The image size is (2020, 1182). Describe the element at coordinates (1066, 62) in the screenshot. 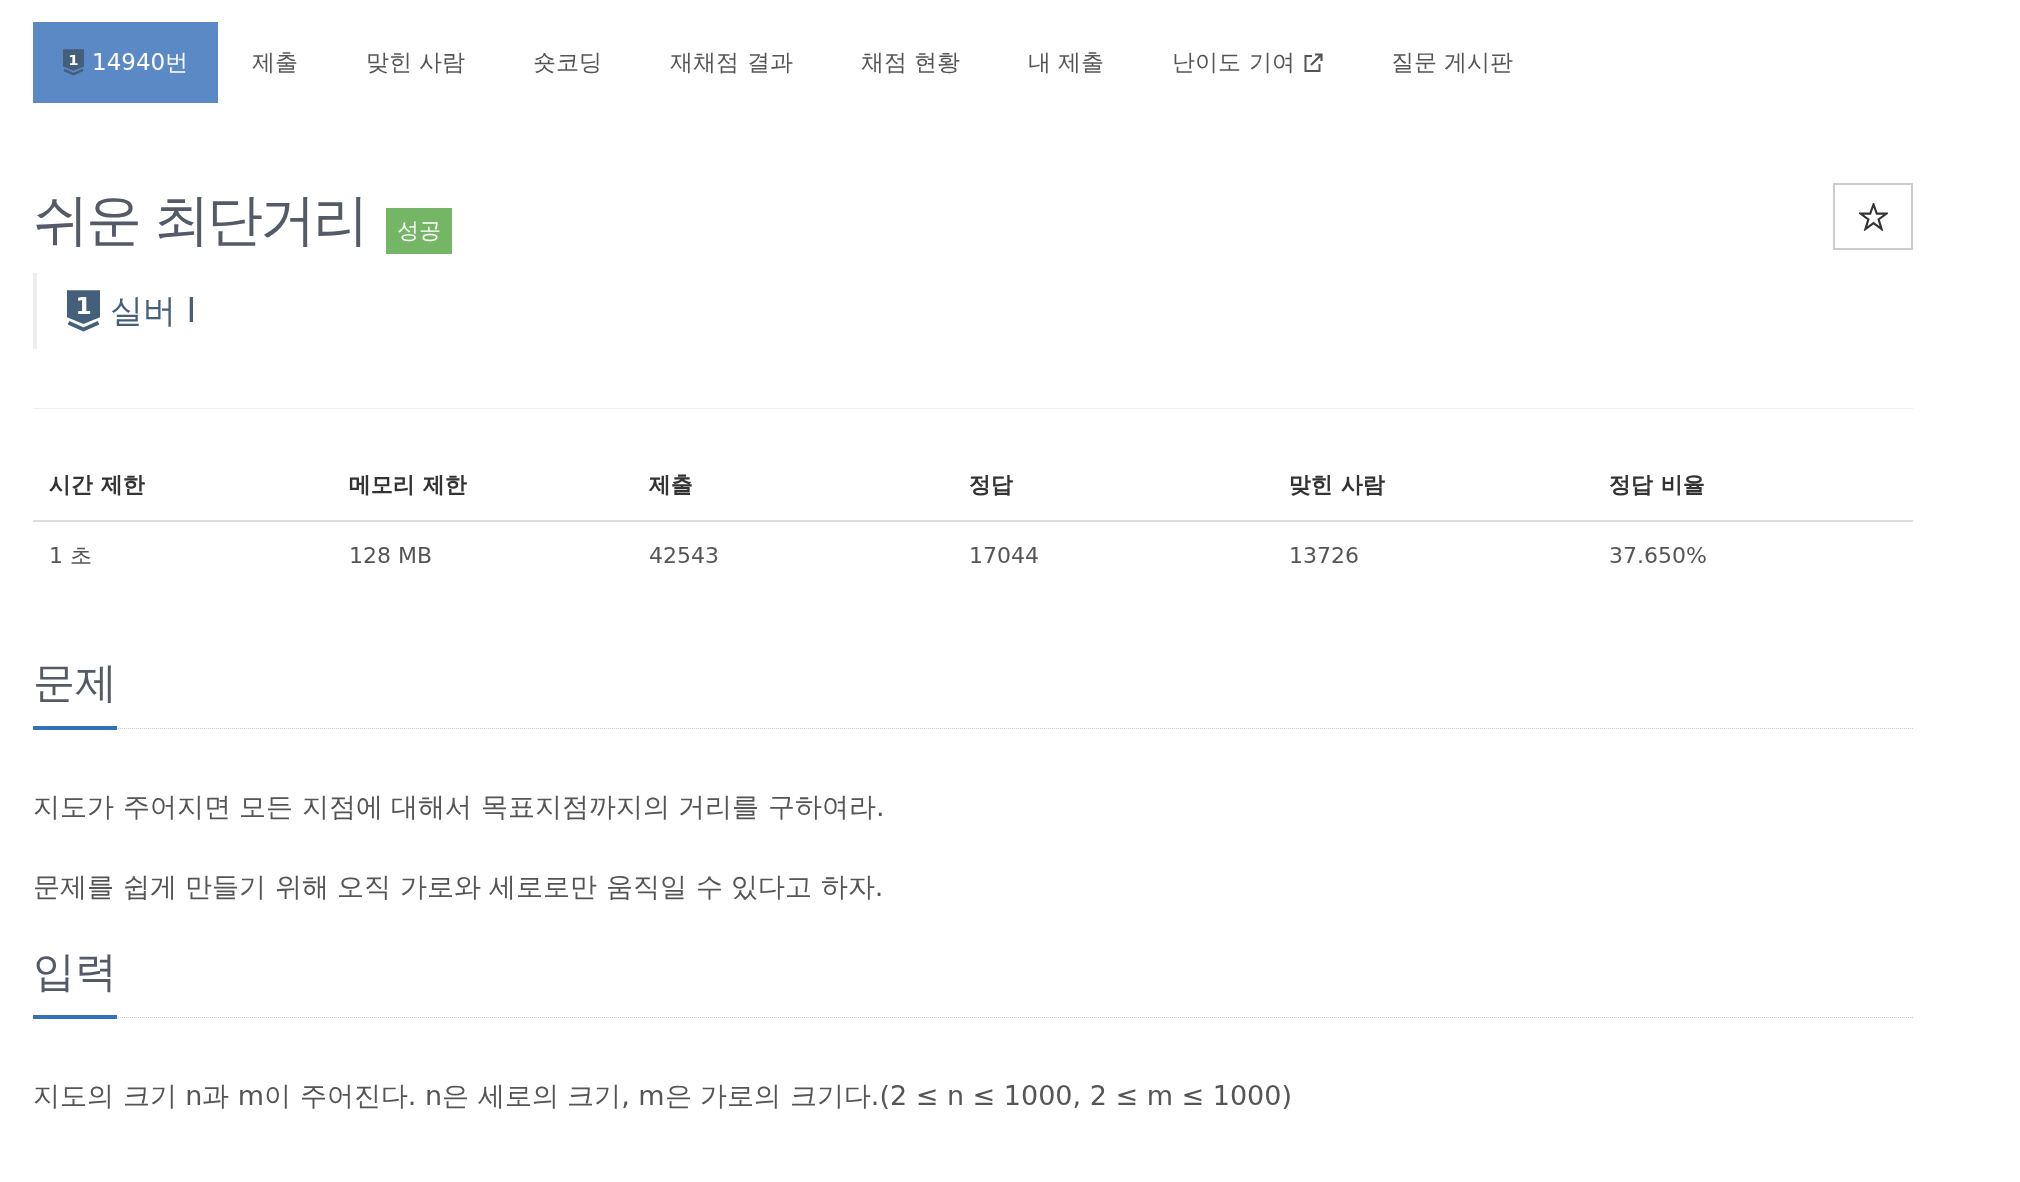

I see `nav-tab: 내 제출` at that location.